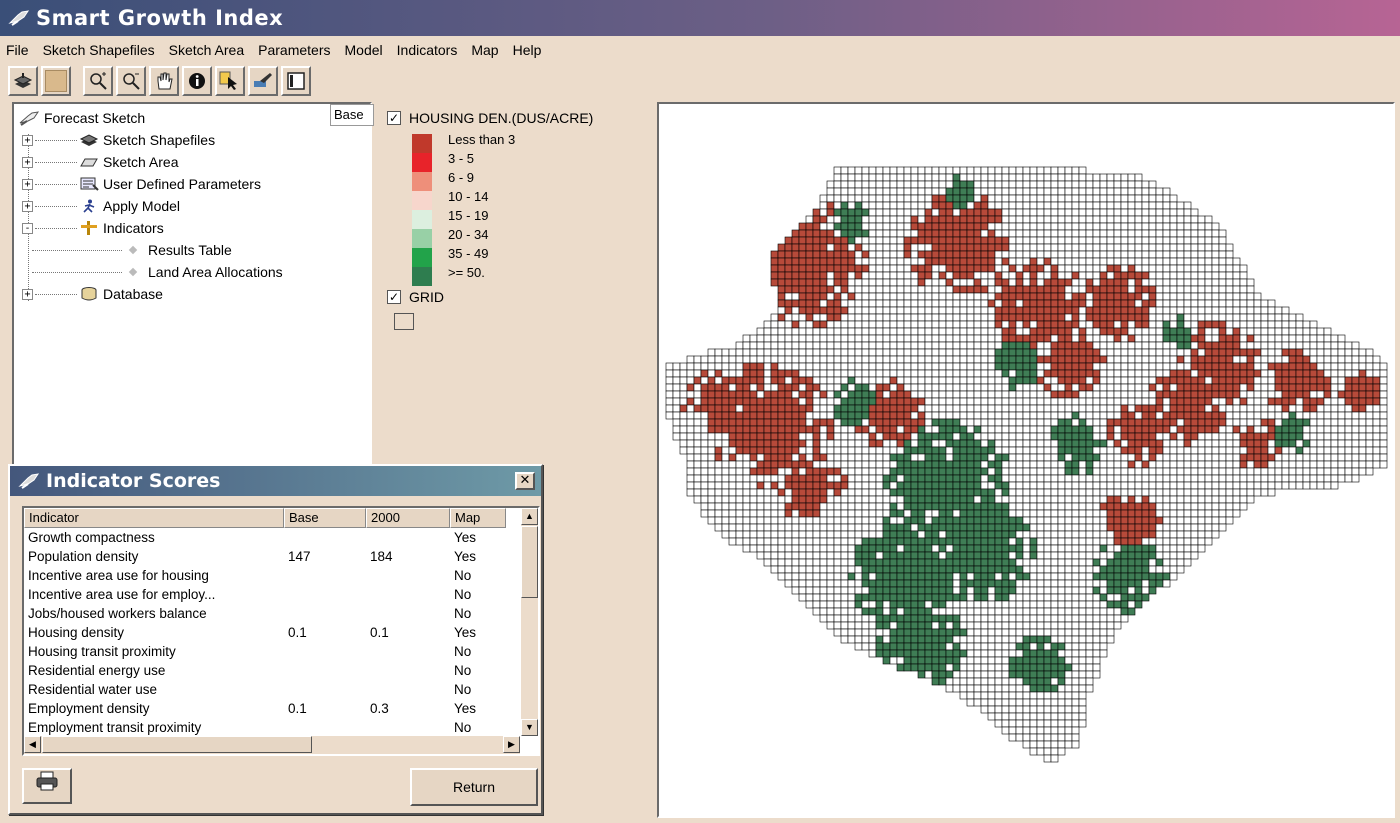 This screenshot has width=1400, height=823. Describe the element at coordinates (474, 787) in the screenshot. I see `return-button: Return` at that location.